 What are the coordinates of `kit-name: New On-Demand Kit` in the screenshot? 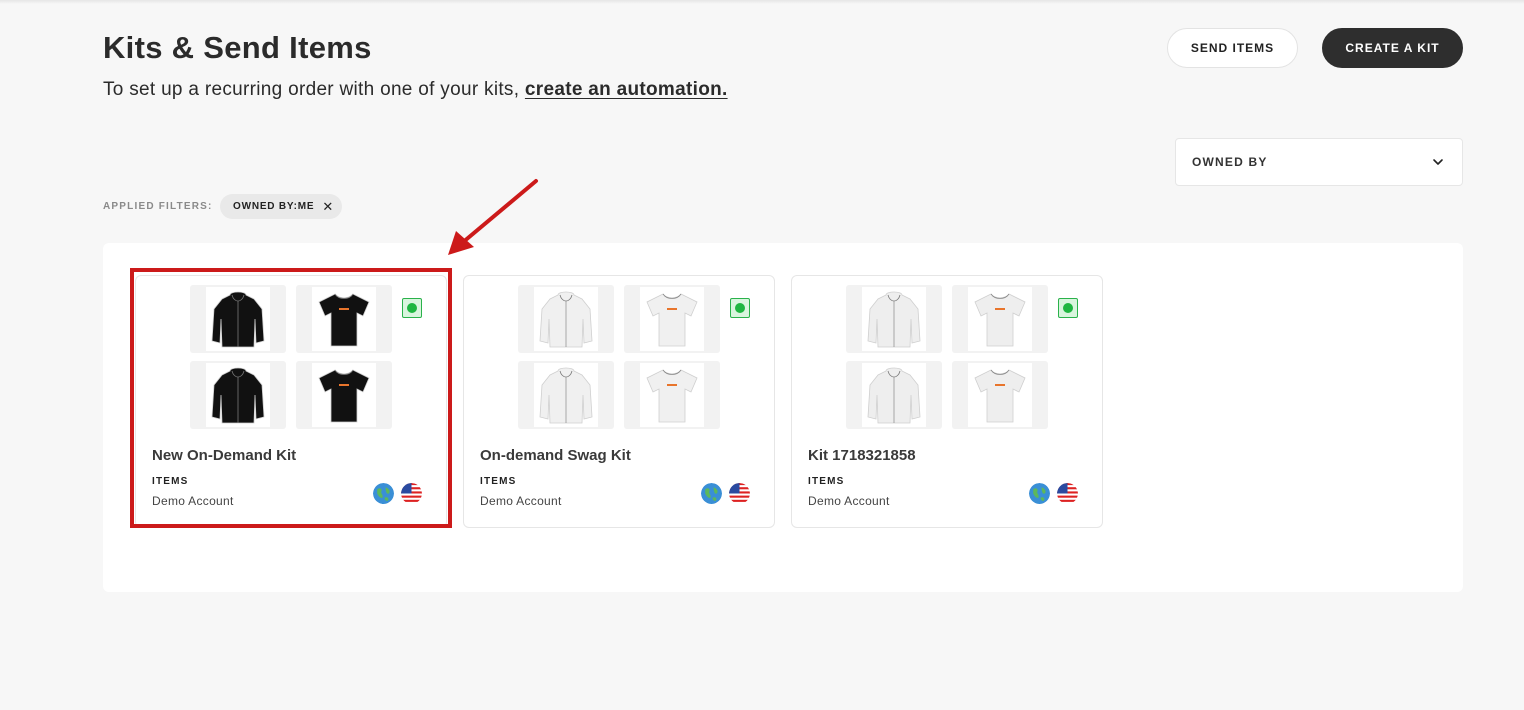 It's located at (224, 455).